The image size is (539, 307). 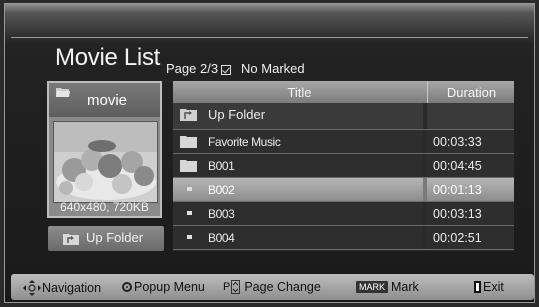 I want to click on list-item: B001 00:04:45, so click(x=343, y=166).